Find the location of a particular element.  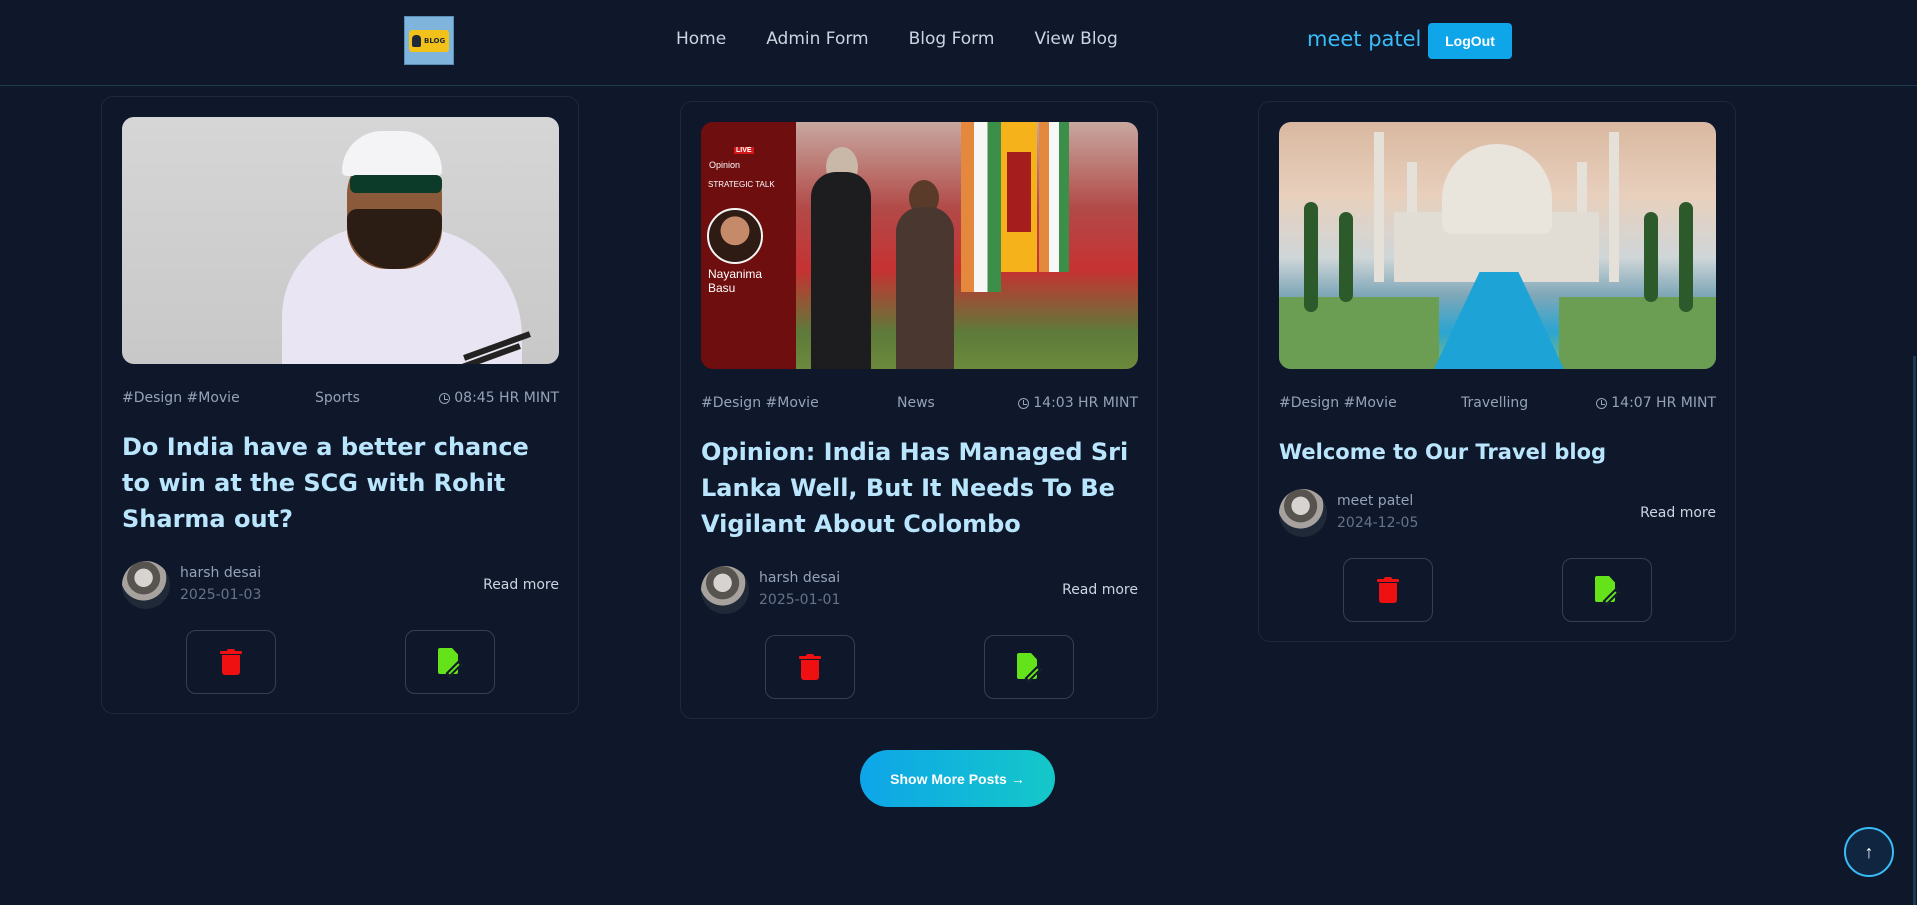

scroll-to-top-button: ↑ is located at coordinates (1869, 852).